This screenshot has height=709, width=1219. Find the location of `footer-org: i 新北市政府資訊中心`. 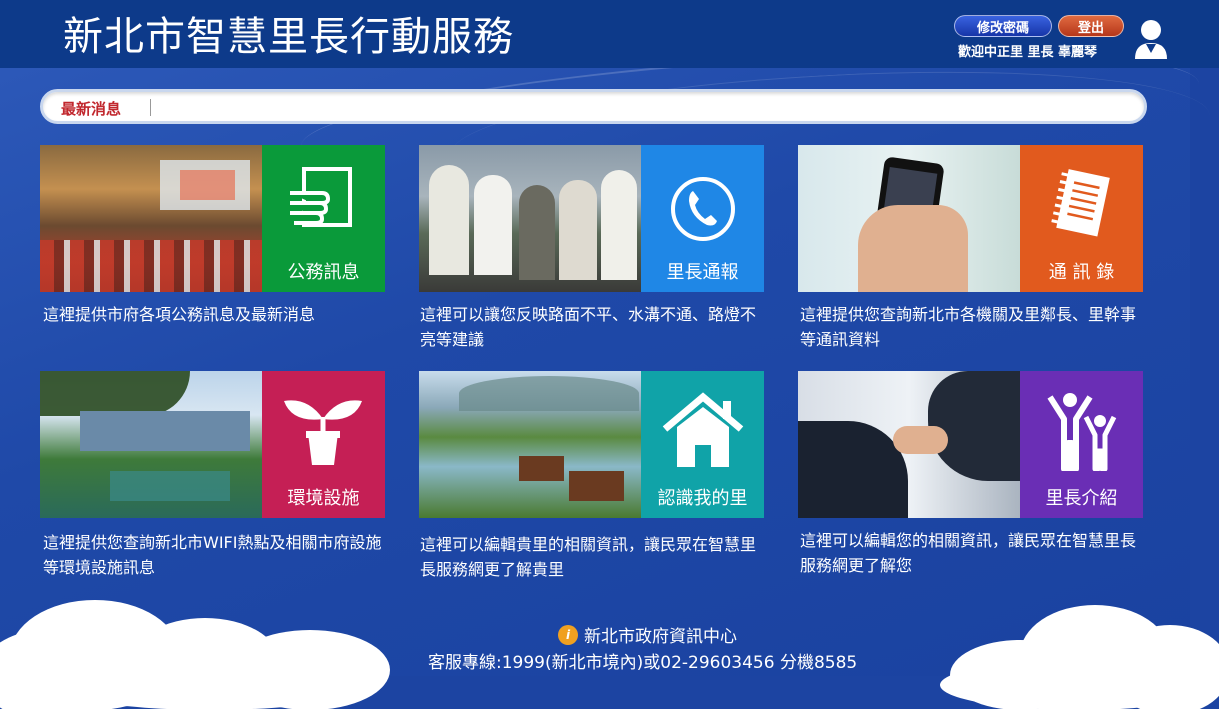

footer-org: i 新北市政府資訊中心 is located at coordinates (647, 634).